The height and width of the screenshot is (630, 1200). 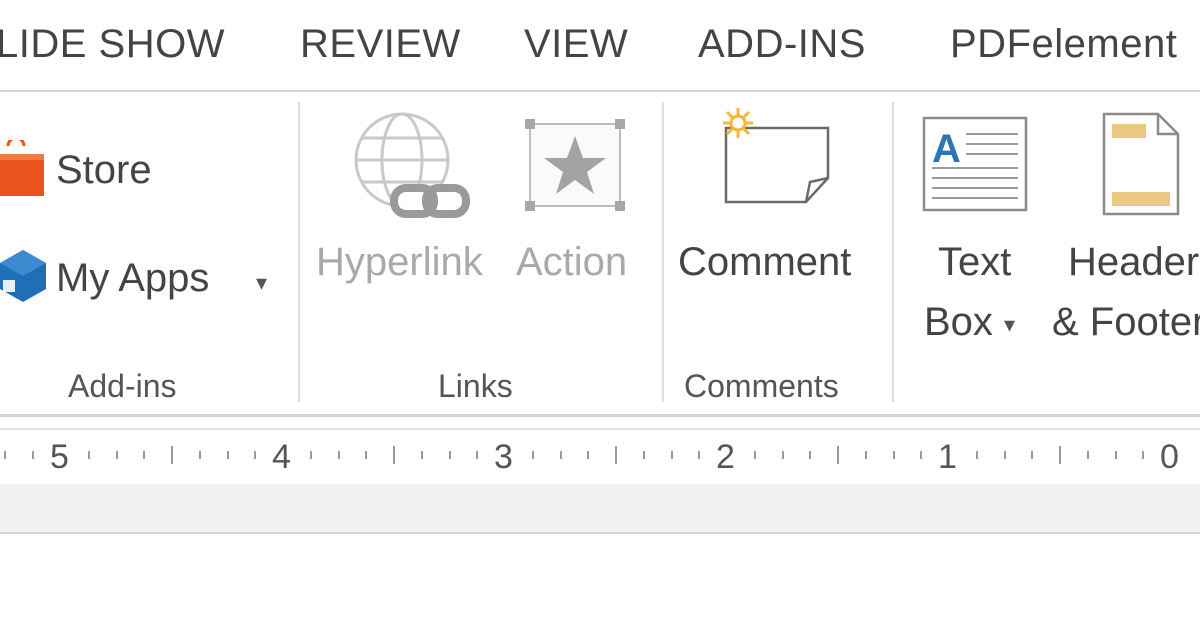 What do you see at coordinates (281, 457) in the screenshot?
I see `ruler-number: 4` at bounding box center [281, 457].